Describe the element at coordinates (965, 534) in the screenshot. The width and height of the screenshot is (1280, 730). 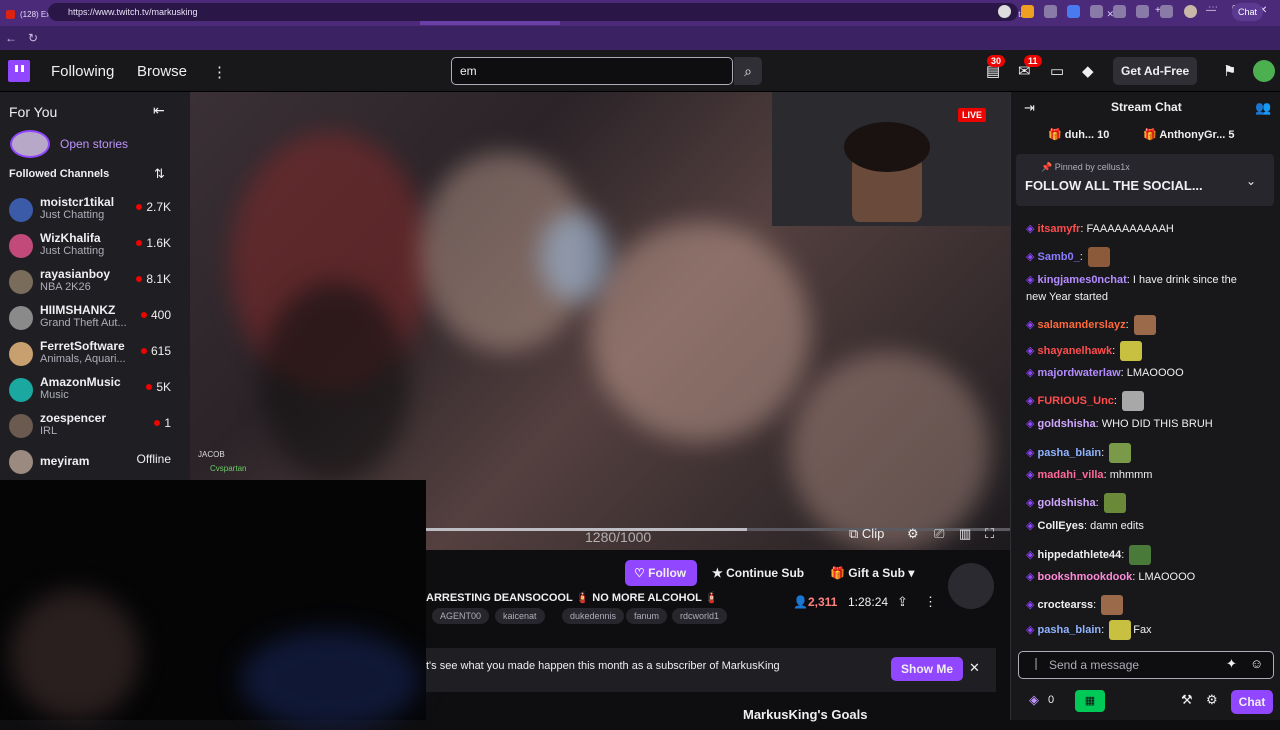
I see `theatre-mode-icon: ▥` at that location.